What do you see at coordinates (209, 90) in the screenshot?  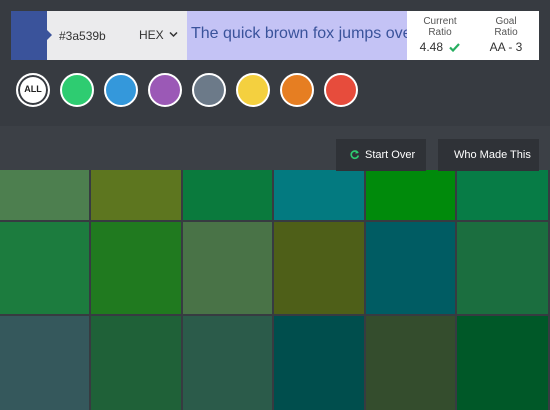 I see `filter-gray-button` at bounding box center [209, 90].